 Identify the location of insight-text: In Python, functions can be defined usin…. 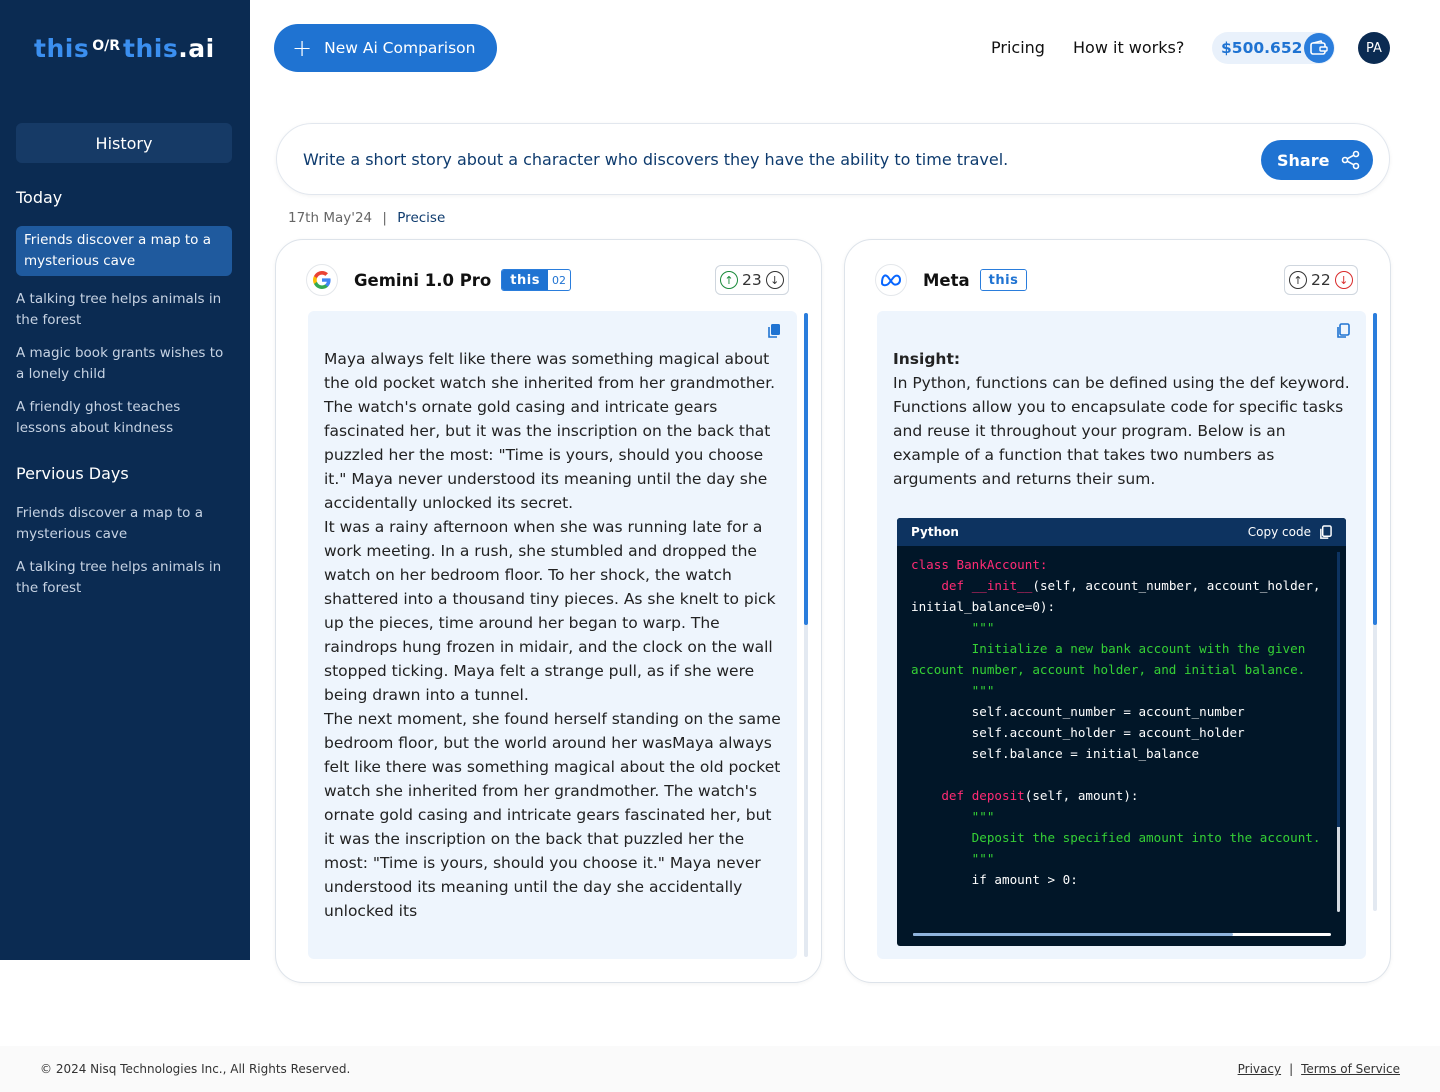
(1121, 431).